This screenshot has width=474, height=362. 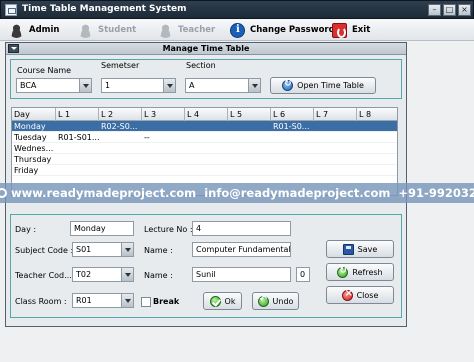 I want to click on save-button: Save, so click(x=360, y=249).